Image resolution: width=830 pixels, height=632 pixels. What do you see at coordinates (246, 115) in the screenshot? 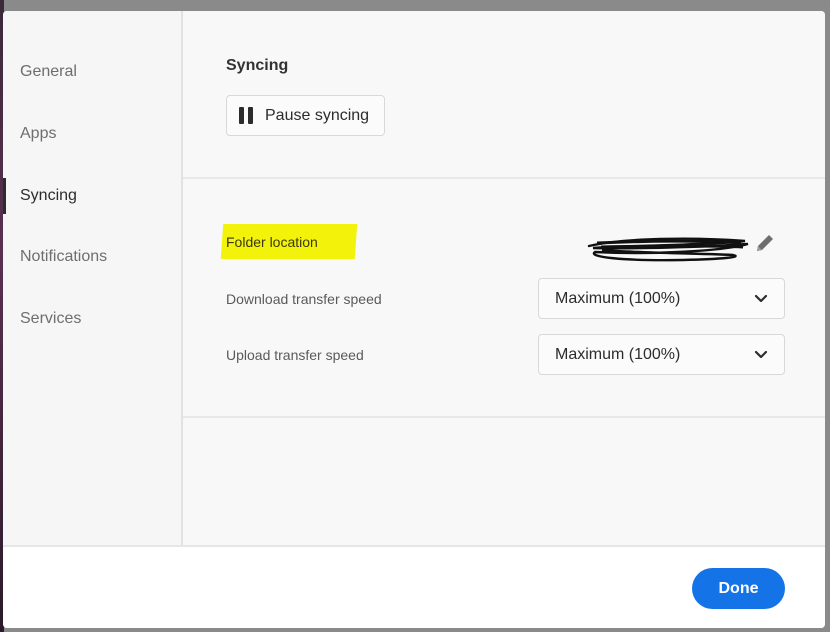
I see `pause-icon` at bounding box center [246, 115].